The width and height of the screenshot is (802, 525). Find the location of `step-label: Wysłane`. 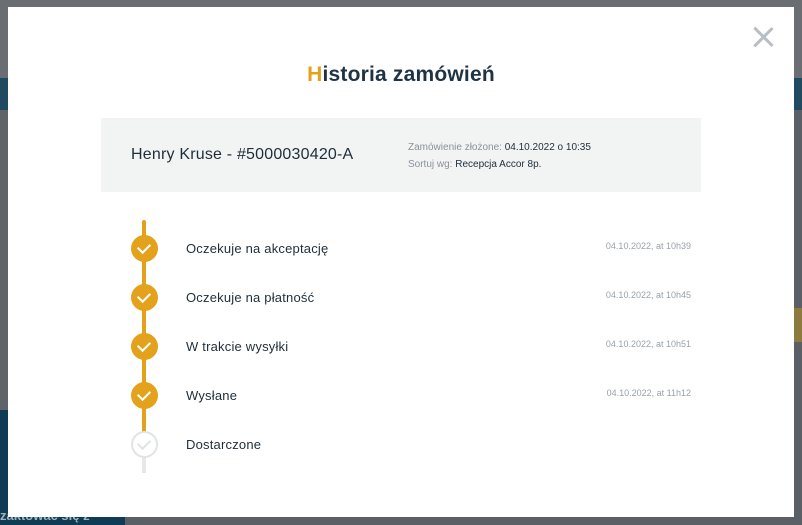

step-label: Wysłane is located at coordinates (212, 395).